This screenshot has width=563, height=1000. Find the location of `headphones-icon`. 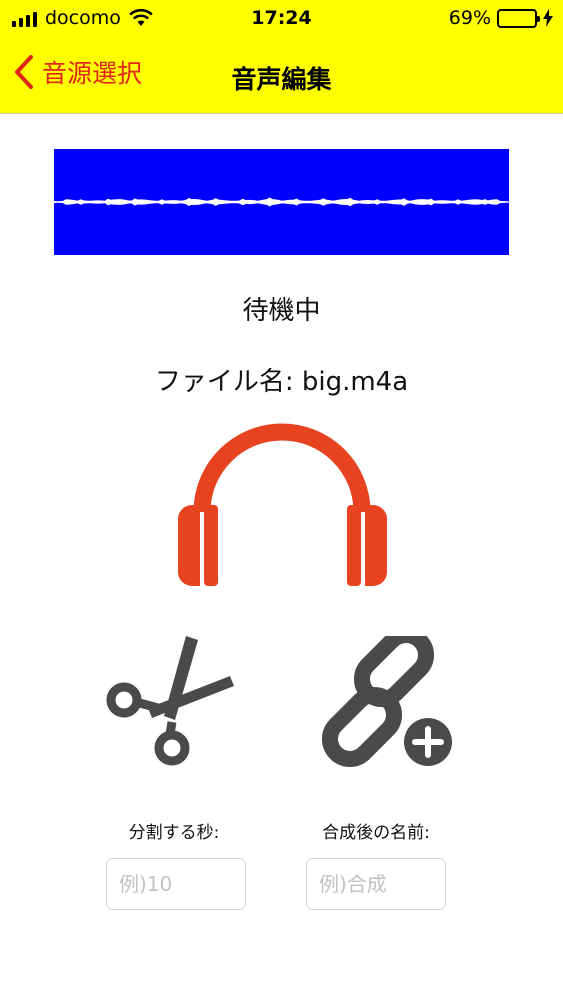

headphones-icon is located at coordinates (282, 502).